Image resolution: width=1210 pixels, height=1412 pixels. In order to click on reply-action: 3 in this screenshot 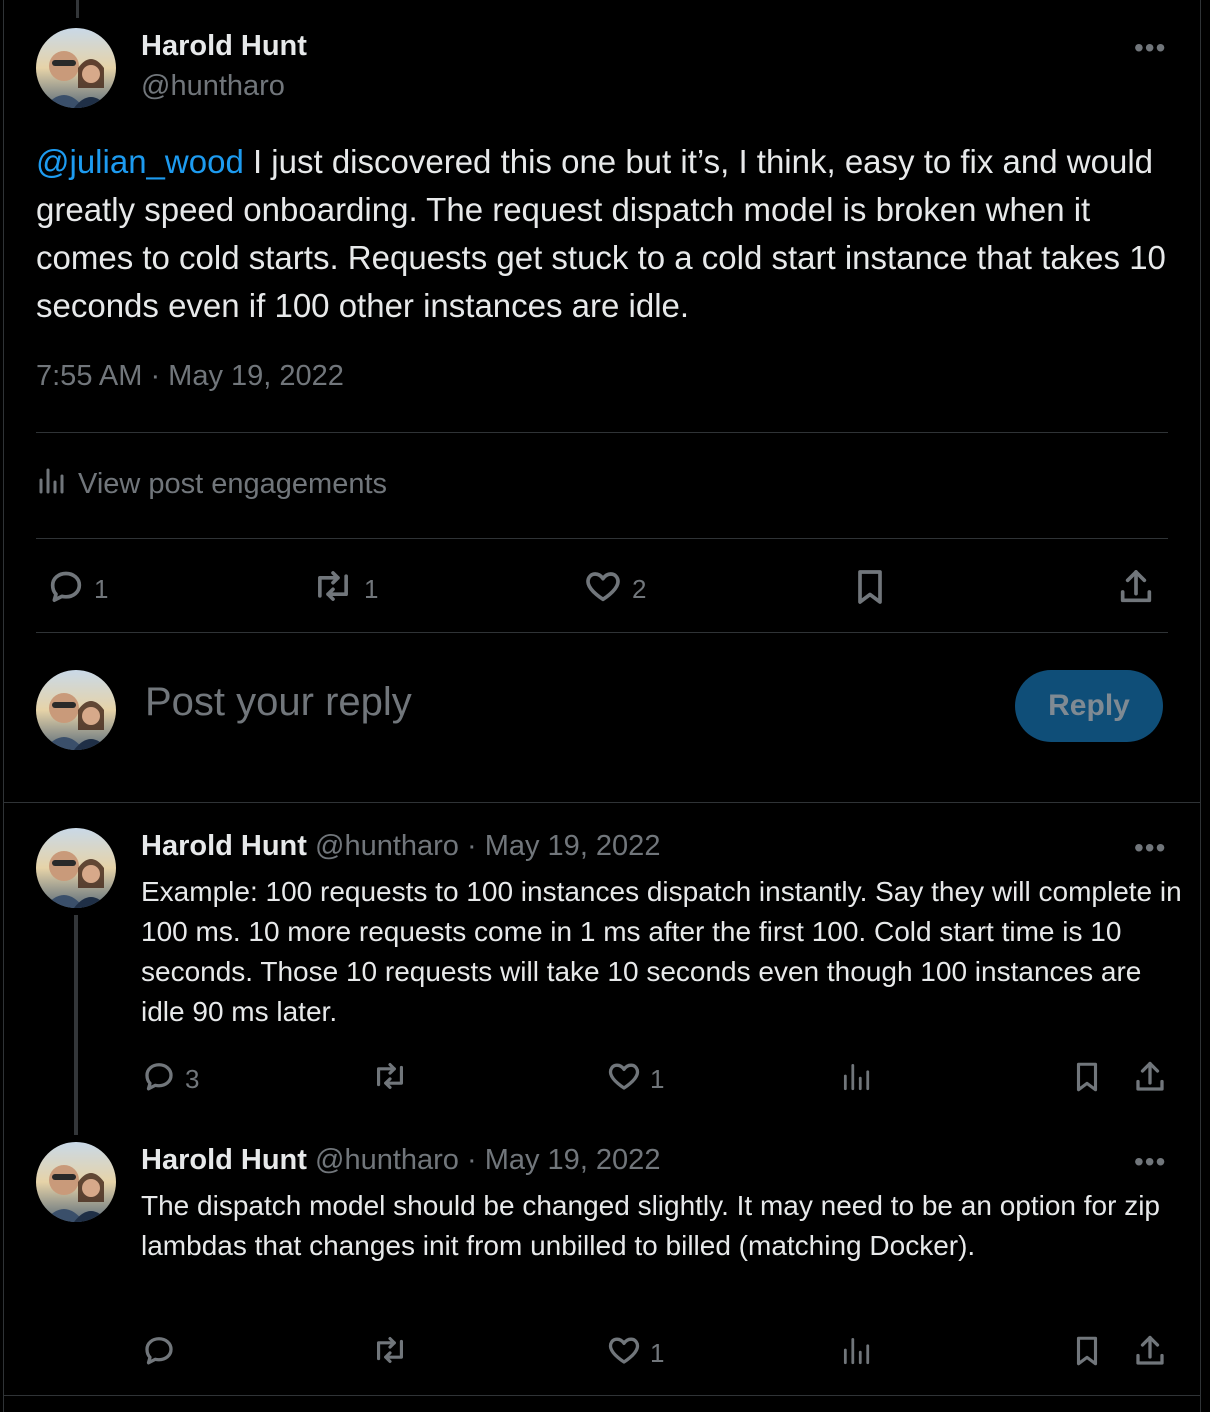, I will do `click(170, 1079)`.